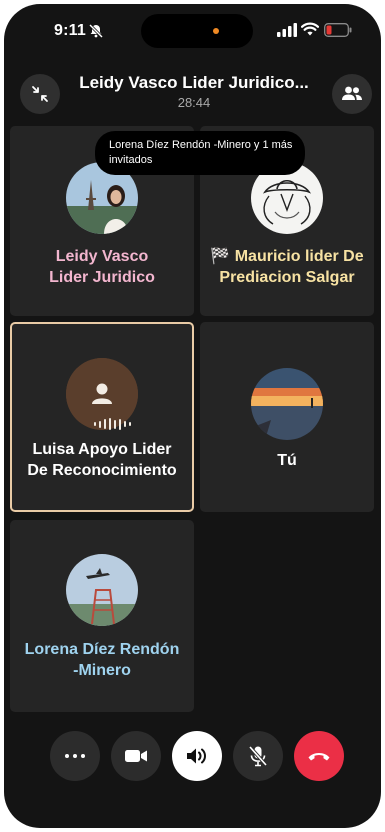 Image resolution: width=385 pixels, height=832 pixels. I want to click on participant-tile-self: Tú, so click(287, 417).